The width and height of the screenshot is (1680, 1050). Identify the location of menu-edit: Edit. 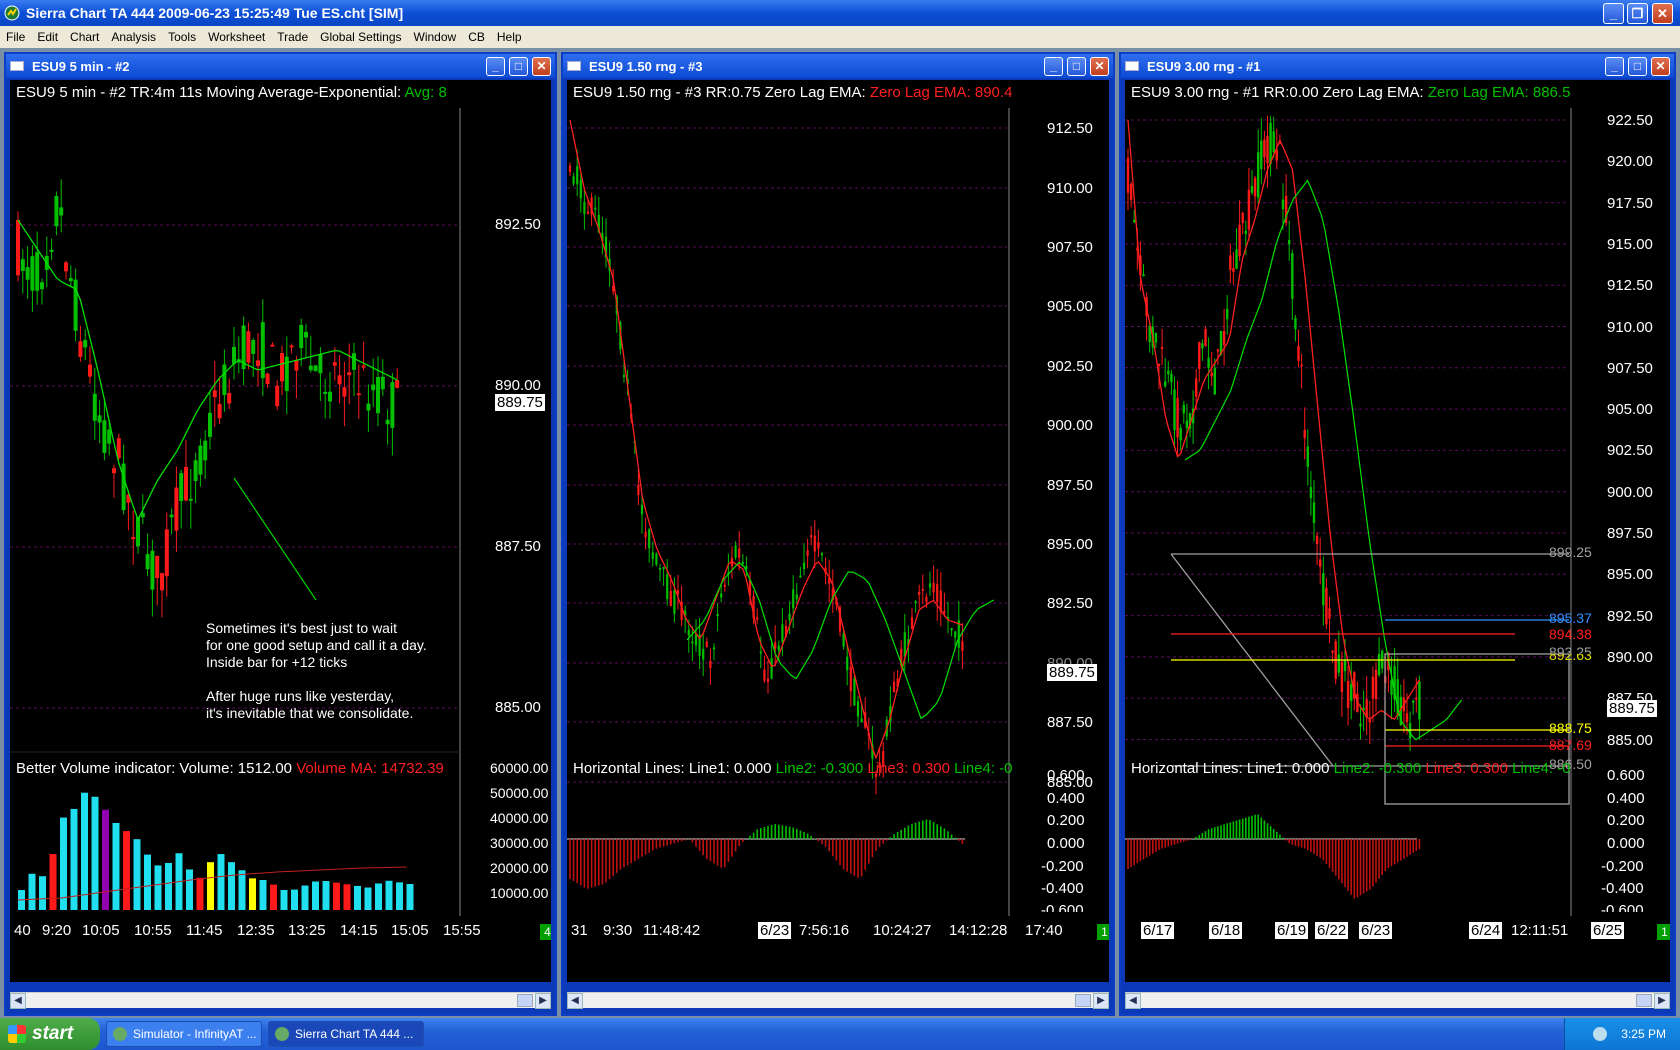
(47, 37).